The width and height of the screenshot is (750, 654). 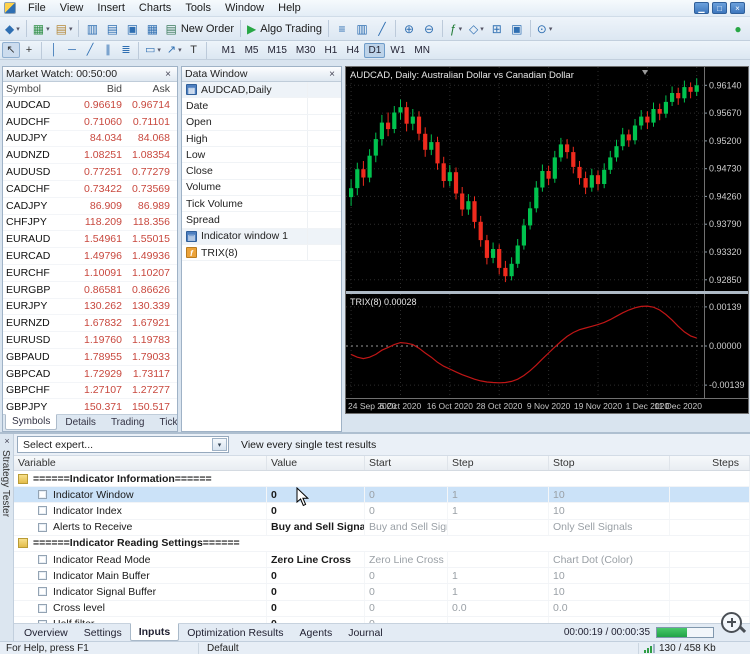 I want to click on market-watch-tab-details: Details, so click(x=80, y=423).